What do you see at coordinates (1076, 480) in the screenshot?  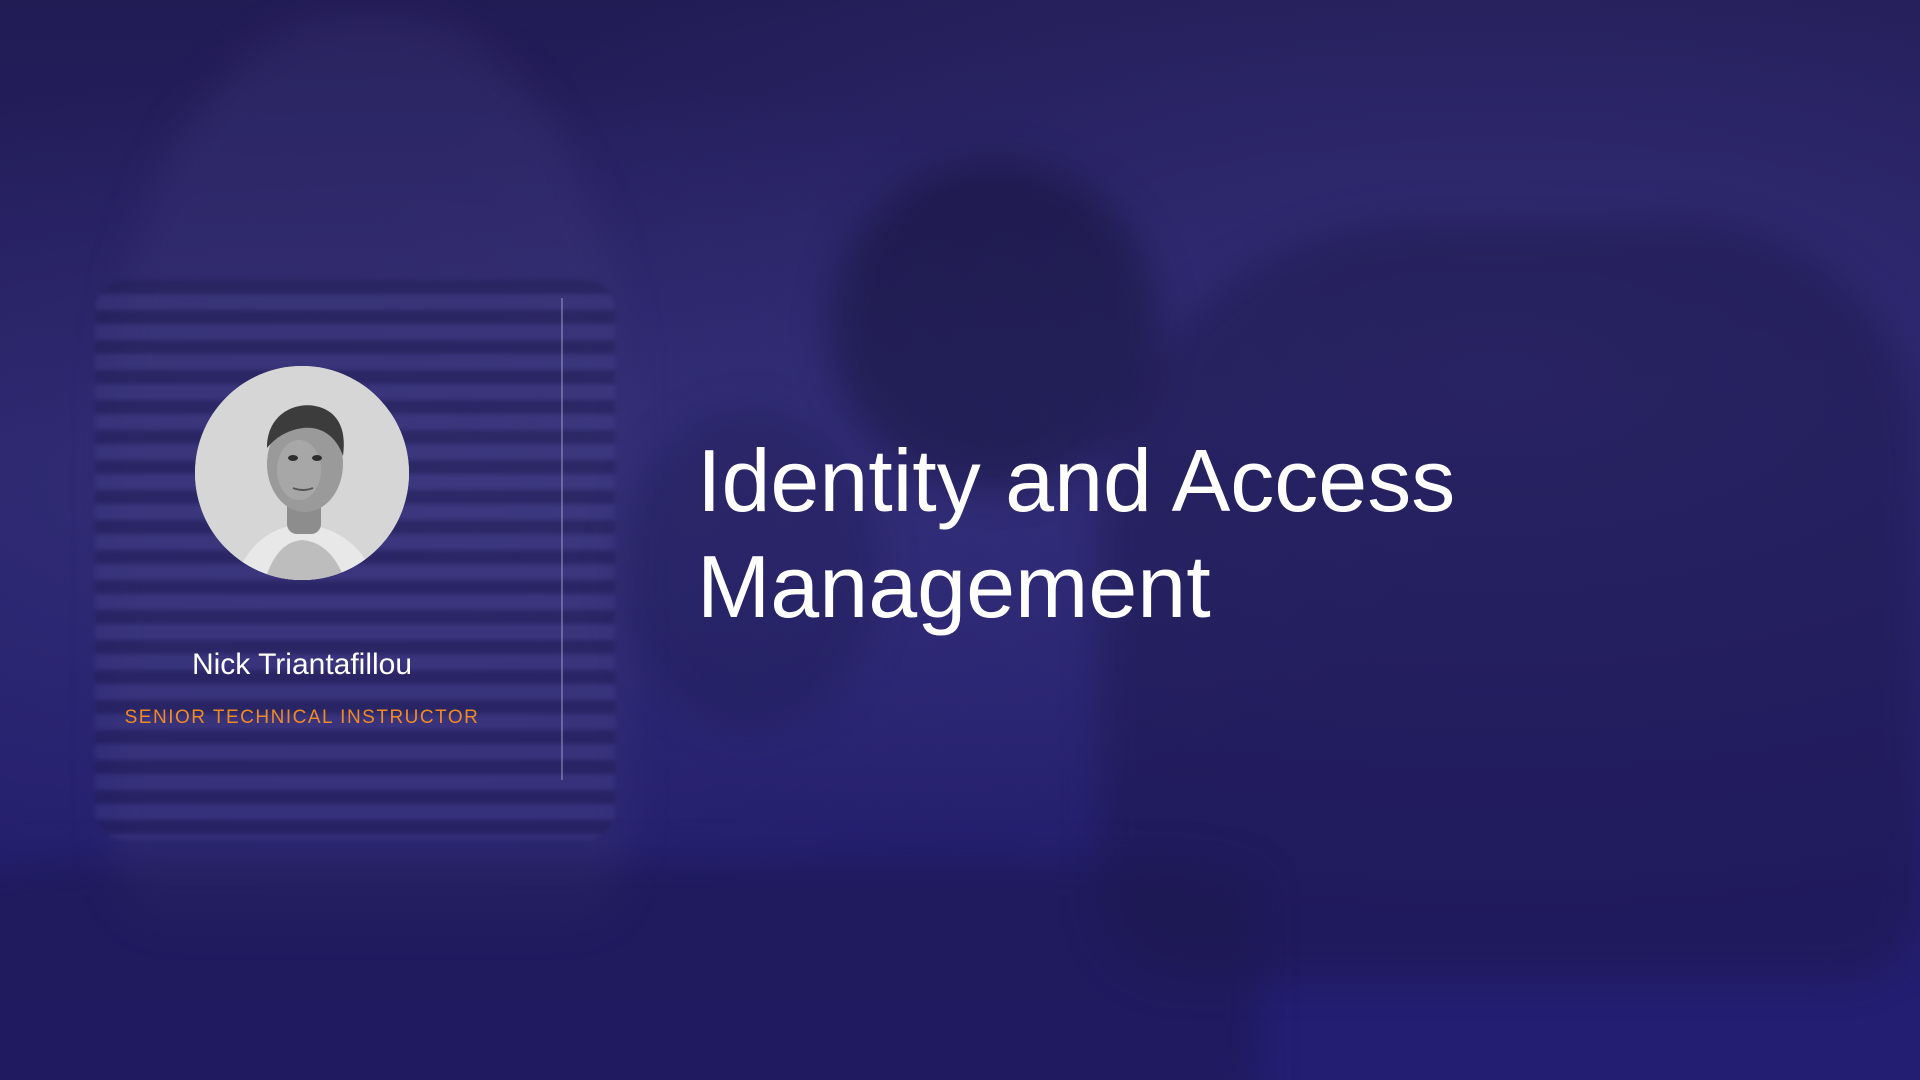 I see `course-title-line-1: Identity and Access` at bounding box center [1076, 480].